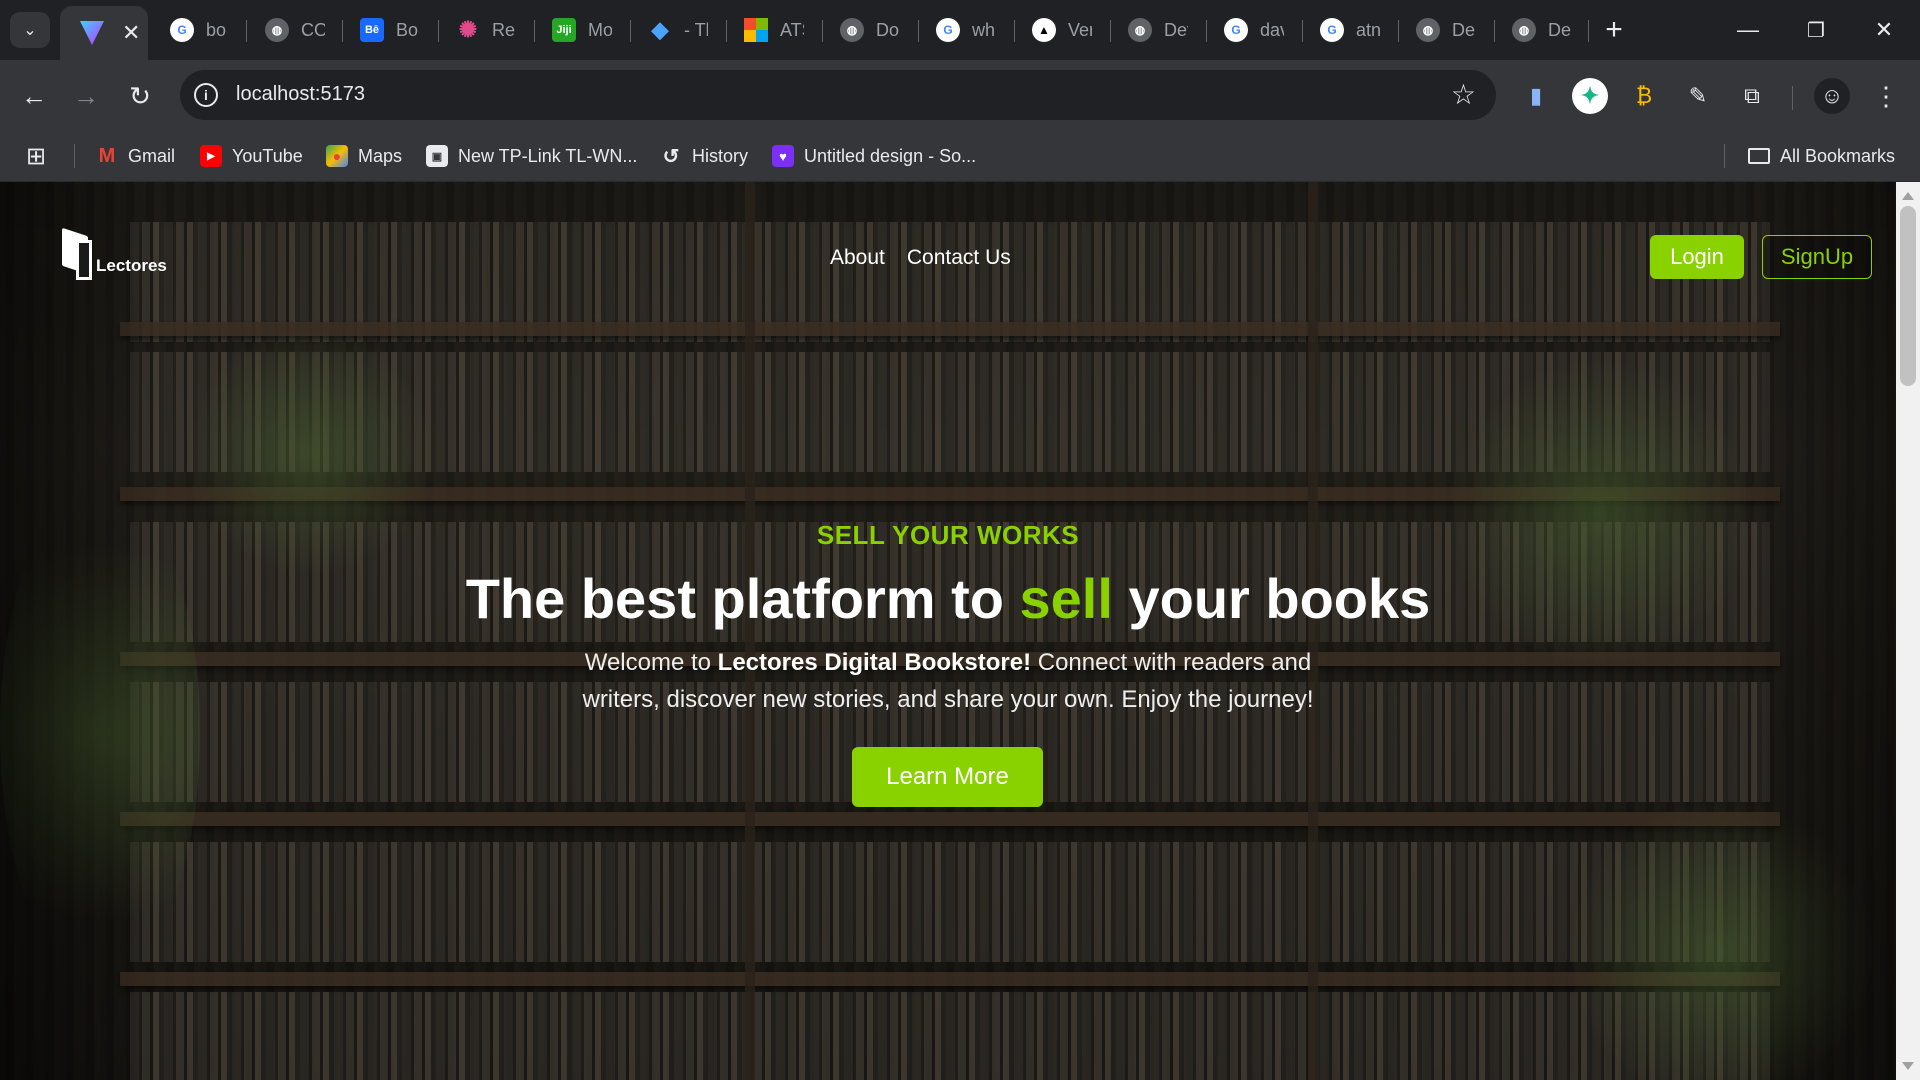 The height and width of the screenshot is (1080, 1920). What do you see at coordinates (742, 598) in the screenshot?
I see `headline-text: The best platform to` at bounding box center [742, 598].